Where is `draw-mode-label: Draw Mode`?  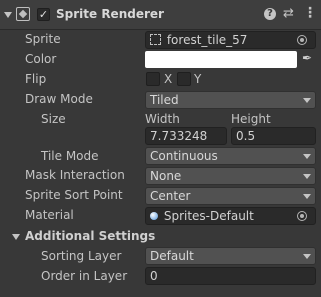 draw-mode-label: Draw Mode is located at coordinates (59, 99).